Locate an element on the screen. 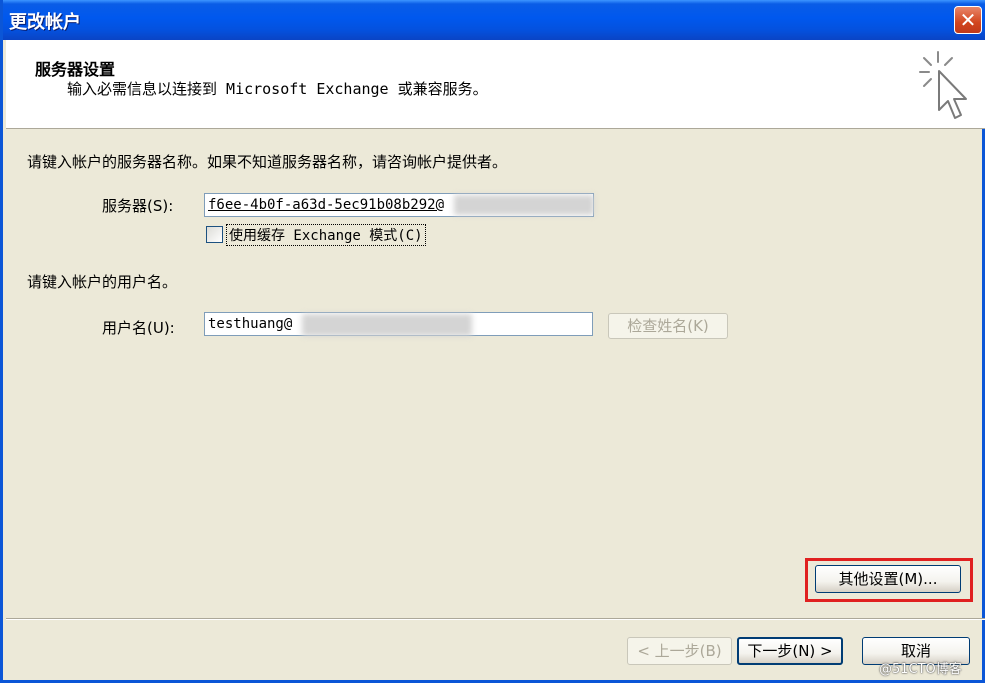 The width and height of the screenshot is (985, 683). footer-divider is located at coordinates (495, 619).